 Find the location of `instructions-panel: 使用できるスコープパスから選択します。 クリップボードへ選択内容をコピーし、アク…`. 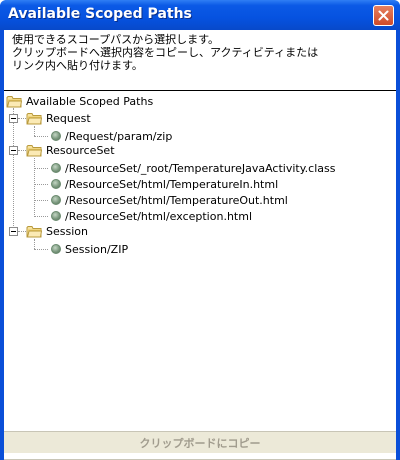

instructions-panel: 使用できるスコープパスから選択します。 クリップボードへ選択内容をコピーし、アク… is located at coordinates (200, 60).